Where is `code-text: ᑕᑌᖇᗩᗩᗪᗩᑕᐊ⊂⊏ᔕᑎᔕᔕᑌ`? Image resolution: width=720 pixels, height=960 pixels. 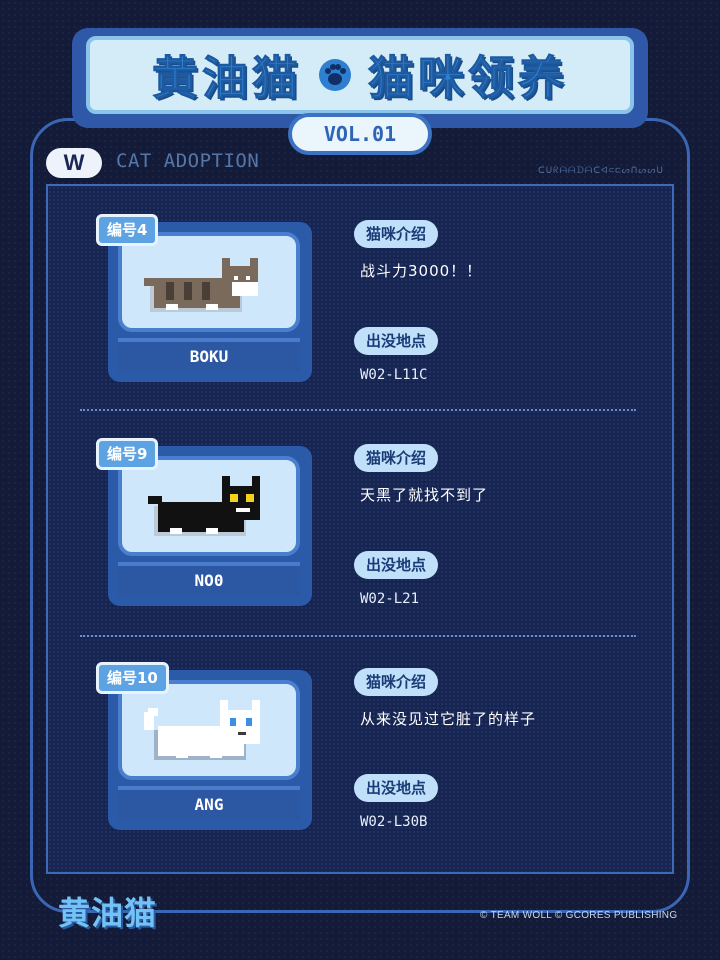 code-text: ᑕᑌᖇᗩᗩᗪᗩᑕᐊ⊂⊏ᔕᑎᔕᔕᑌ is located at coordinates (601, 171).